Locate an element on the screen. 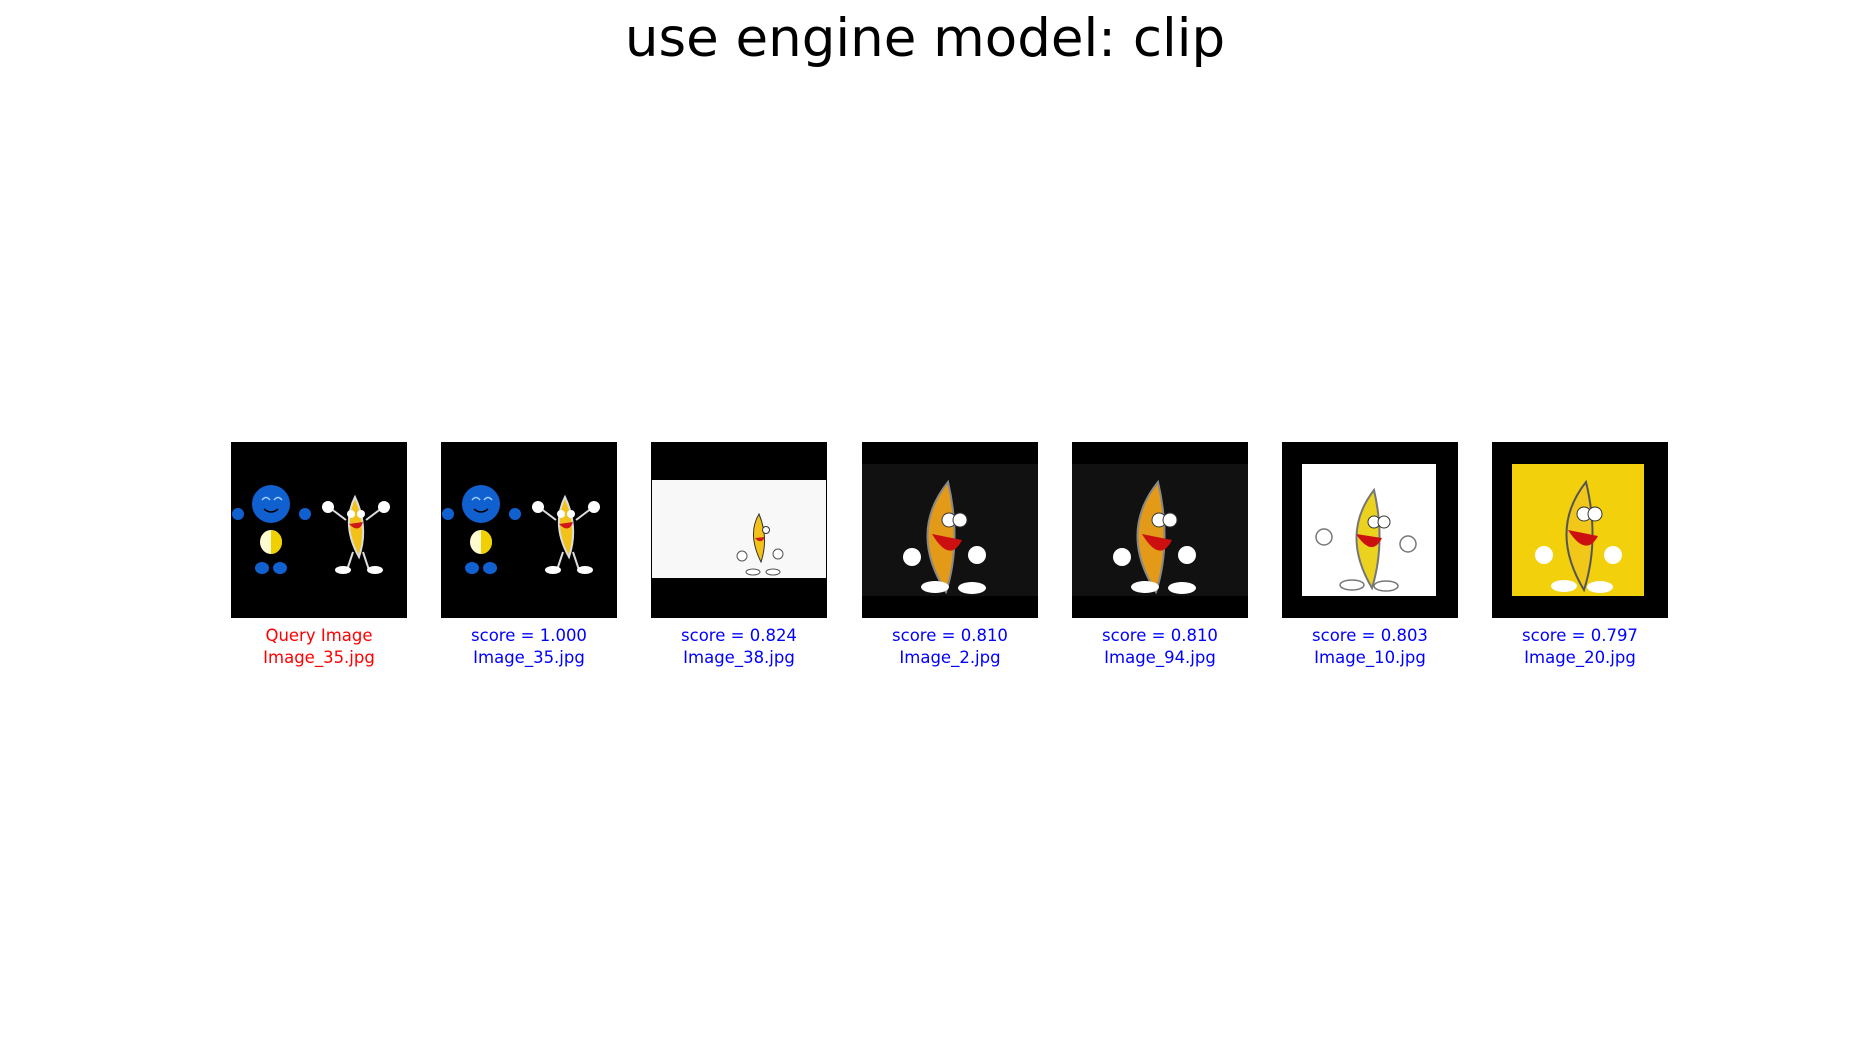 Image resolution: width=1850 pixels, height=1050 pixels. small-dancing-banana-white-background-icon is located at coordinates (739, 530).